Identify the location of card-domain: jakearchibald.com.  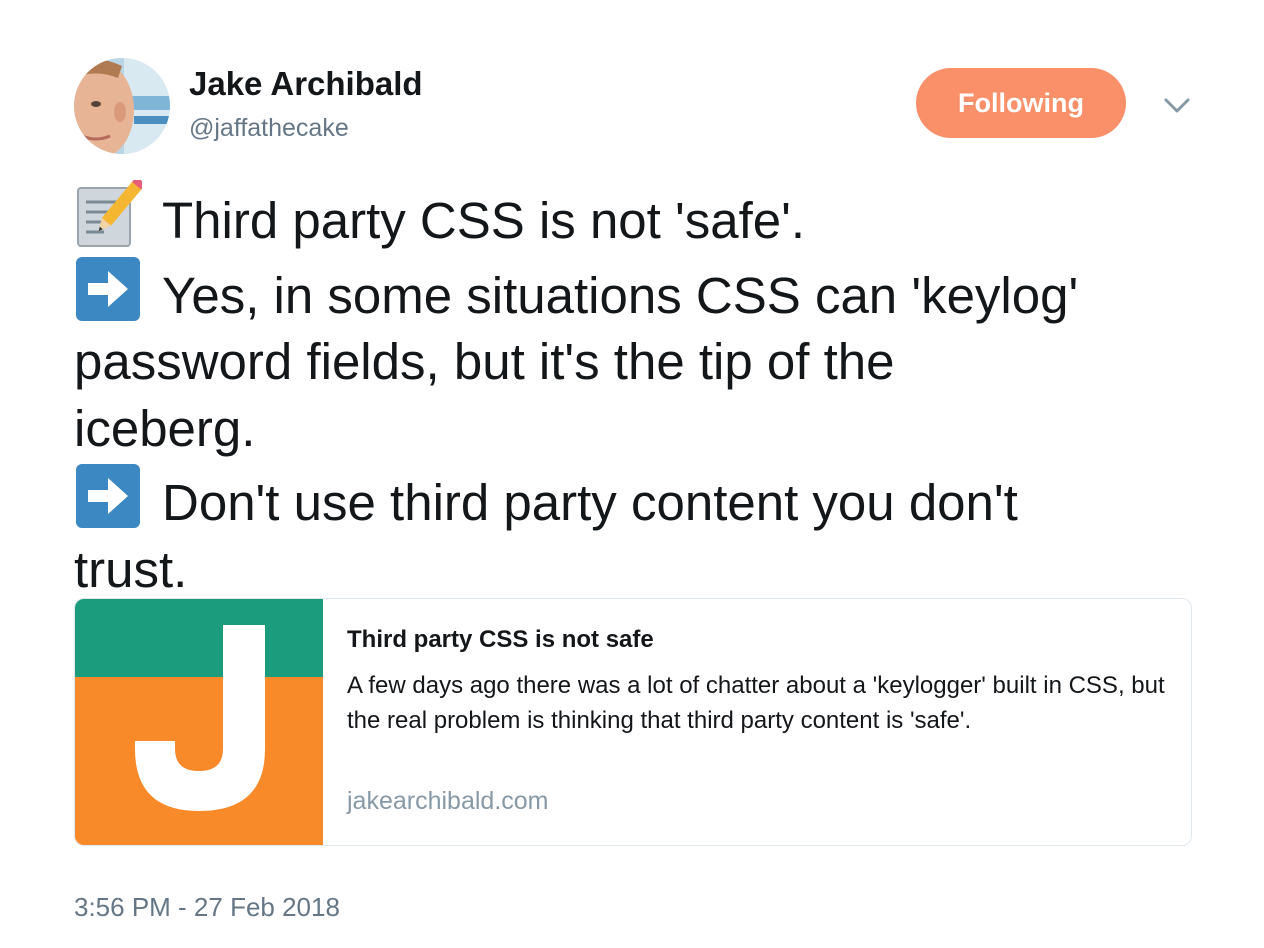
(448, 801).